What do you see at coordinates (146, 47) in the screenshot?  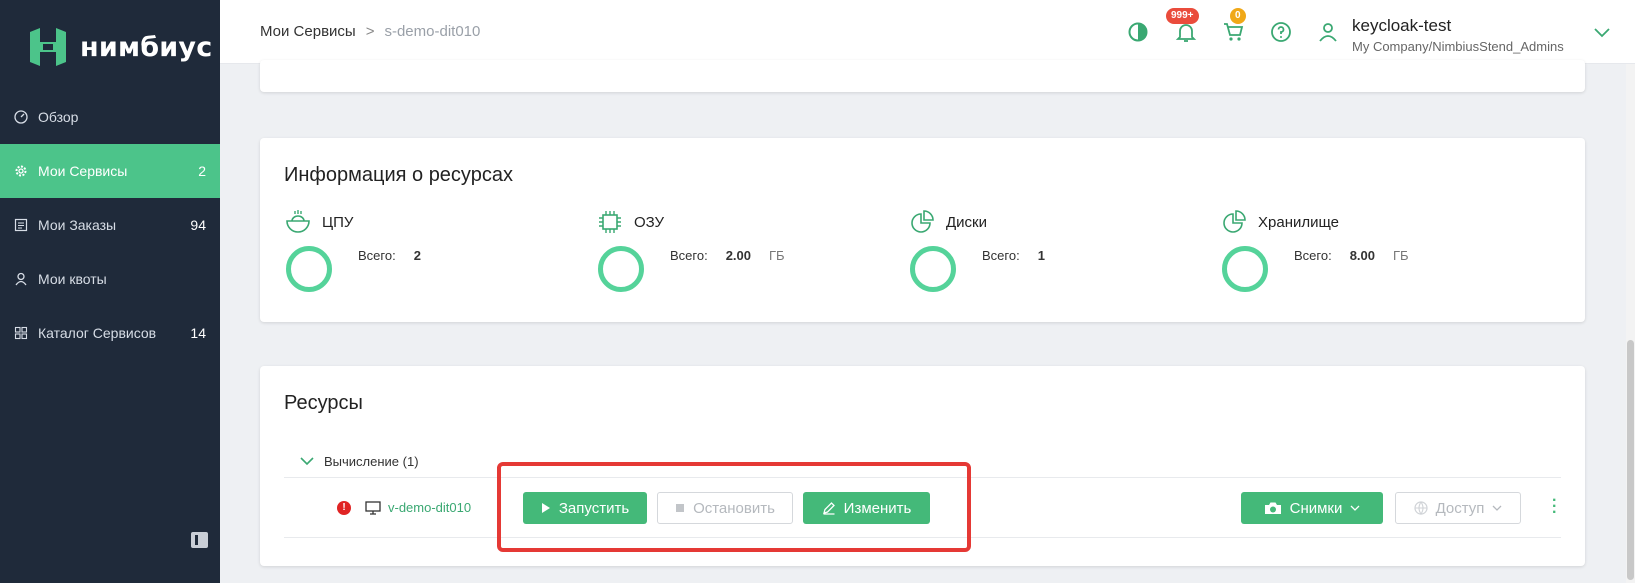 I see `brand-name: нимбиус` at bounding box center [146, 47].